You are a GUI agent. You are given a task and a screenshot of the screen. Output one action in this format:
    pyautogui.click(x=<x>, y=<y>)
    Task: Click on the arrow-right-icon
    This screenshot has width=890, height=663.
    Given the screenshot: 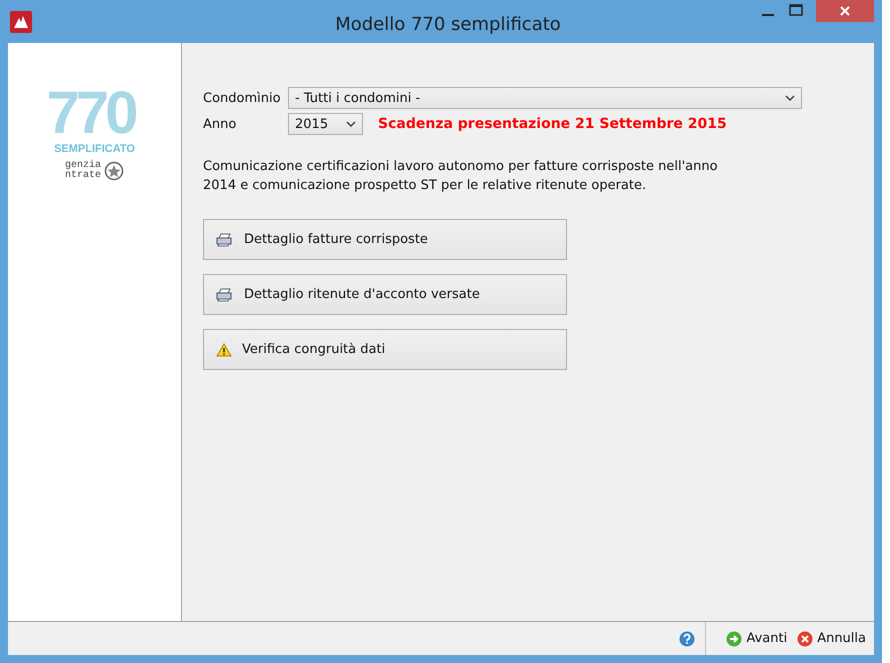 What is the action you would take?
    pyautogui.click(x=734, y=638)
    